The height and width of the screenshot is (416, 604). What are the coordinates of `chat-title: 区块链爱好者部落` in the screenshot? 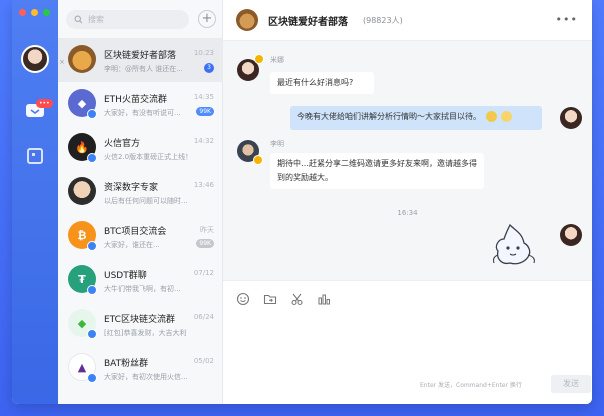 It's located at (308, 22).